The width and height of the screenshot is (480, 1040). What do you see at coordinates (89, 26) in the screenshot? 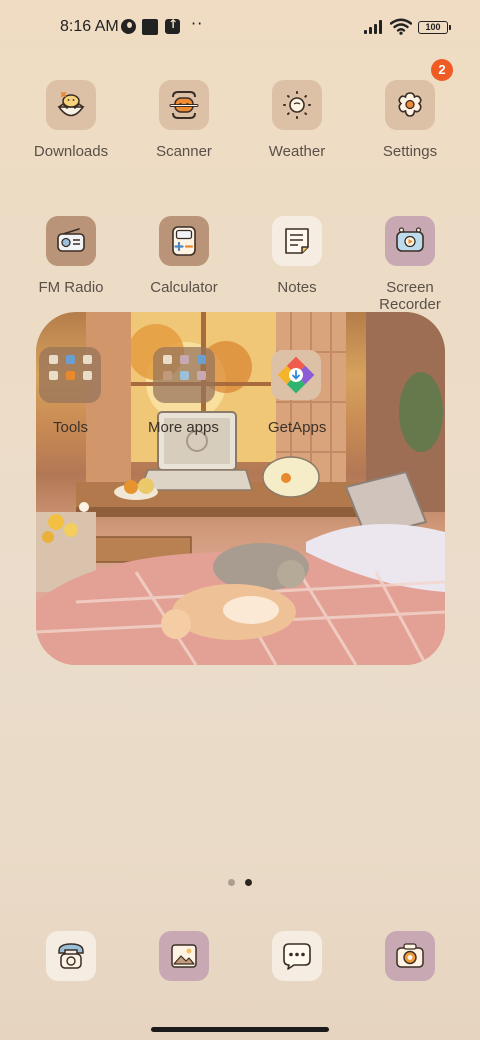
I see `status-time: 8:16 AM` at bounding box center [89, 26].